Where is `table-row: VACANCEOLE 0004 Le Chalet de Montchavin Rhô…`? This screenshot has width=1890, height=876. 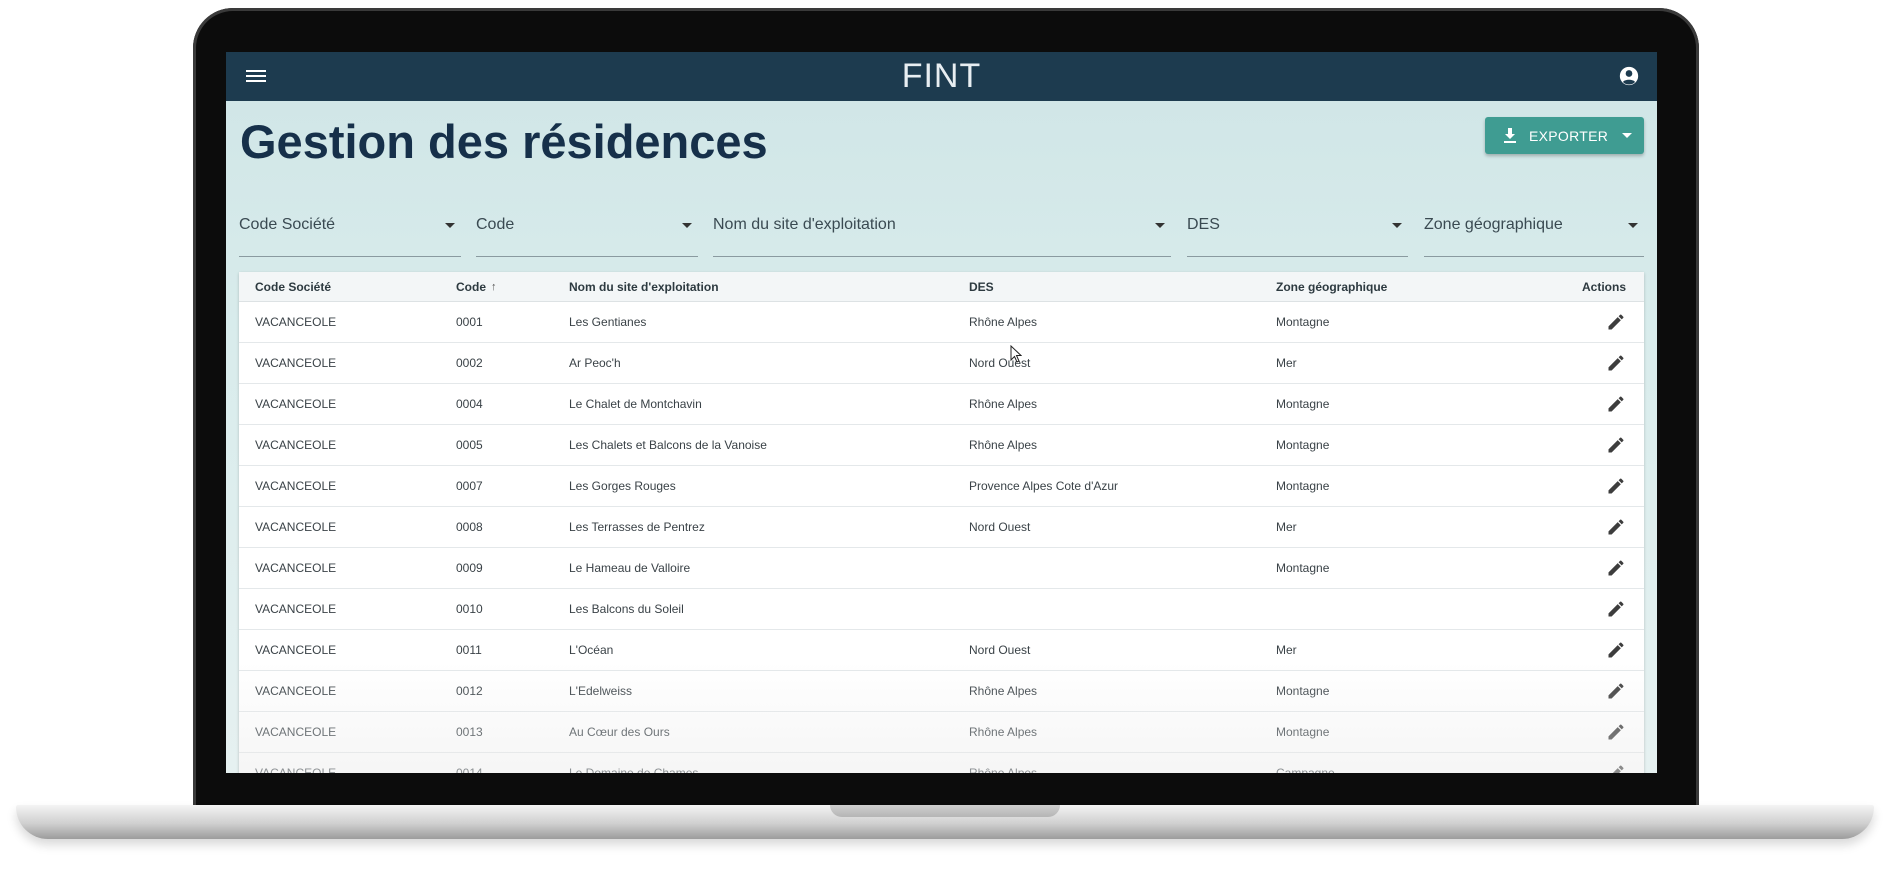
table-row: VACANCEOLE 0004 Le Chalet de Montchavin Rhô… is located at coordinates (941, 404).